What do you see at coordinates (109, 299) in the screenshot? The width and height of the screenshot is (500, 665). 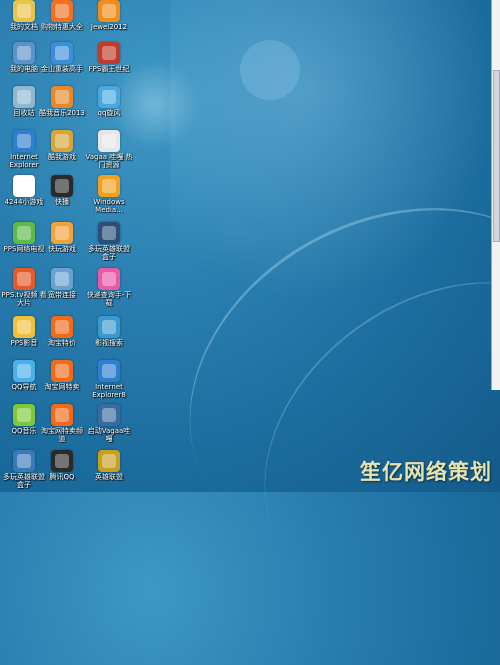 I see `desktop-icon-label: 快递查询手-下载` at bounding box center [109, 299].